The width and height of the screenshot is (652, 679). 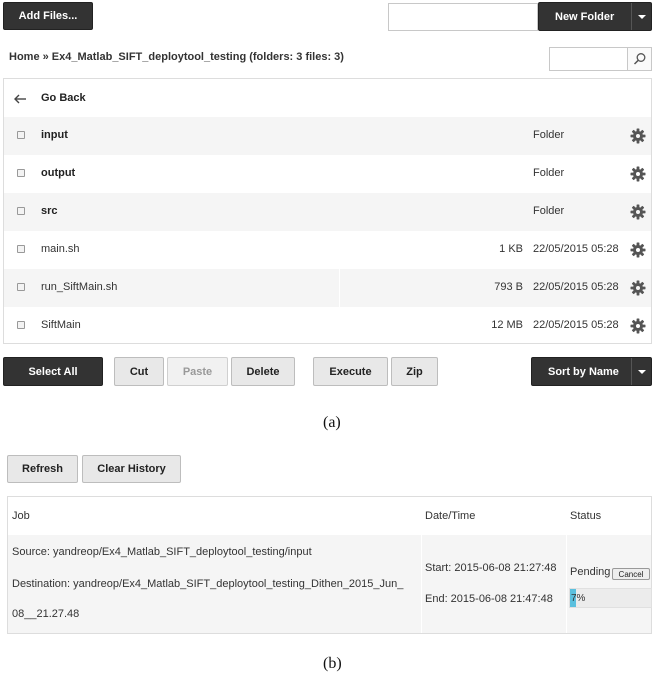 I want to click on file-row: src Folder, so click(x=327, y=212).